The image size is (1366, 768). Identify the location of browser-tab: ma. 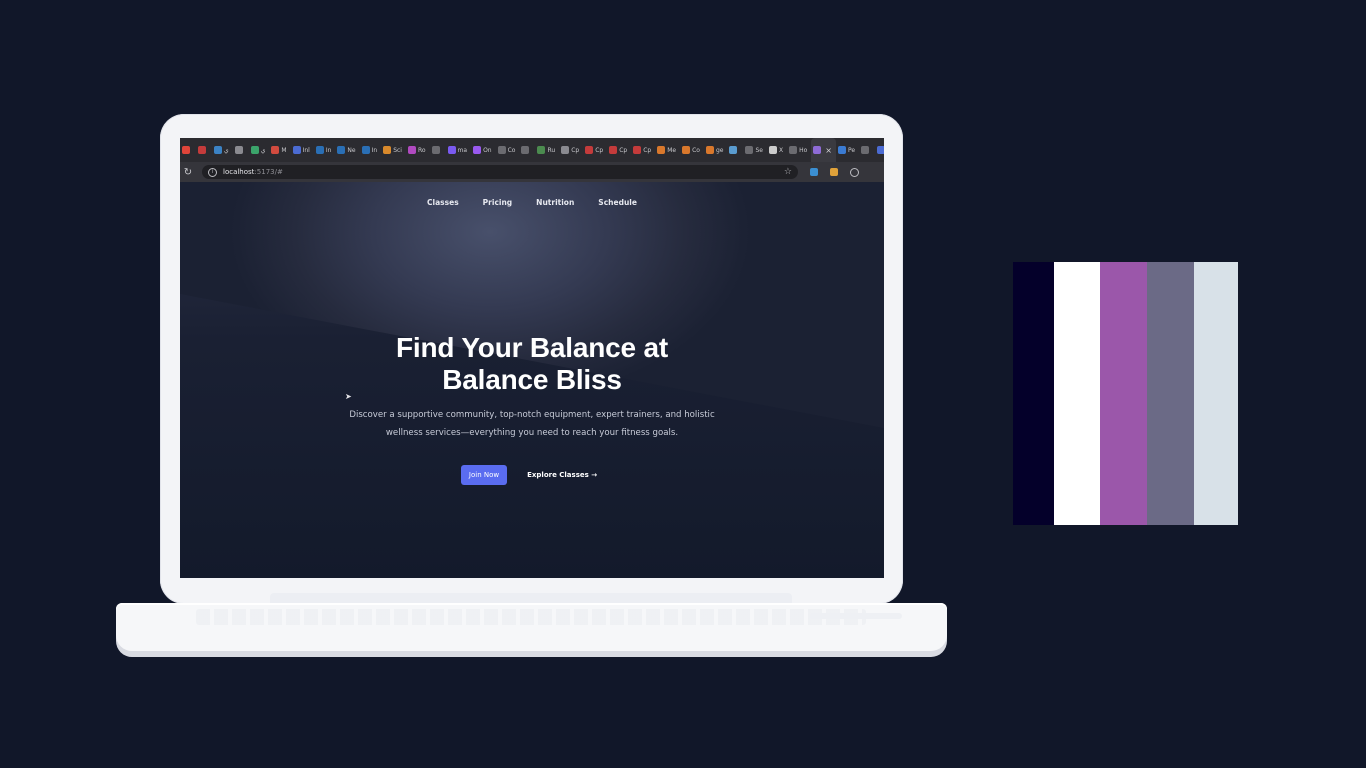
(459, 150).